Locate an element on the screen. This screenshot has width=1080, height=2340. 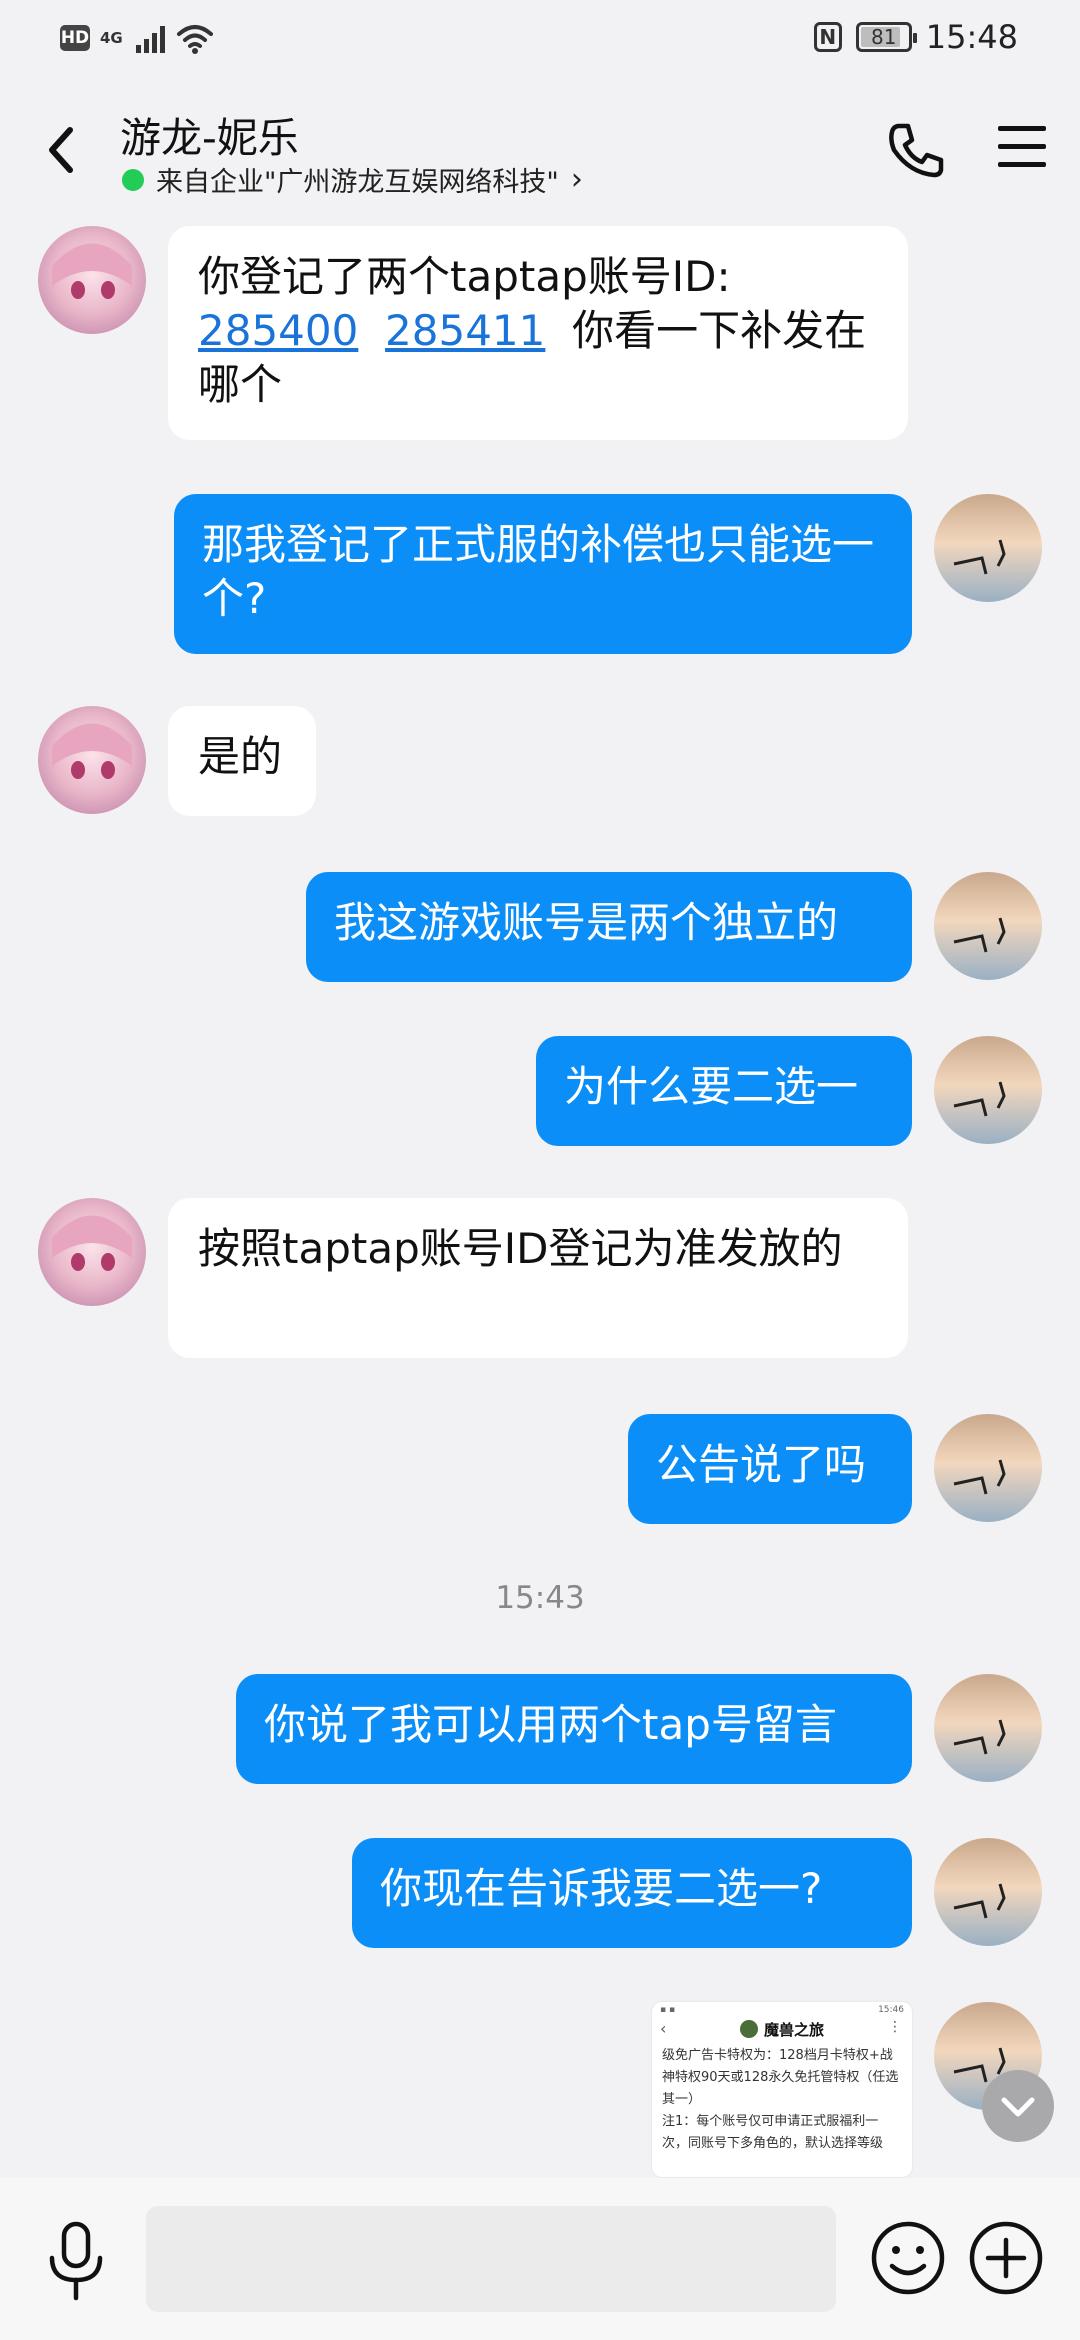
message-outgoing: 为什么要二选一 is located at coordinates (724, 1091).